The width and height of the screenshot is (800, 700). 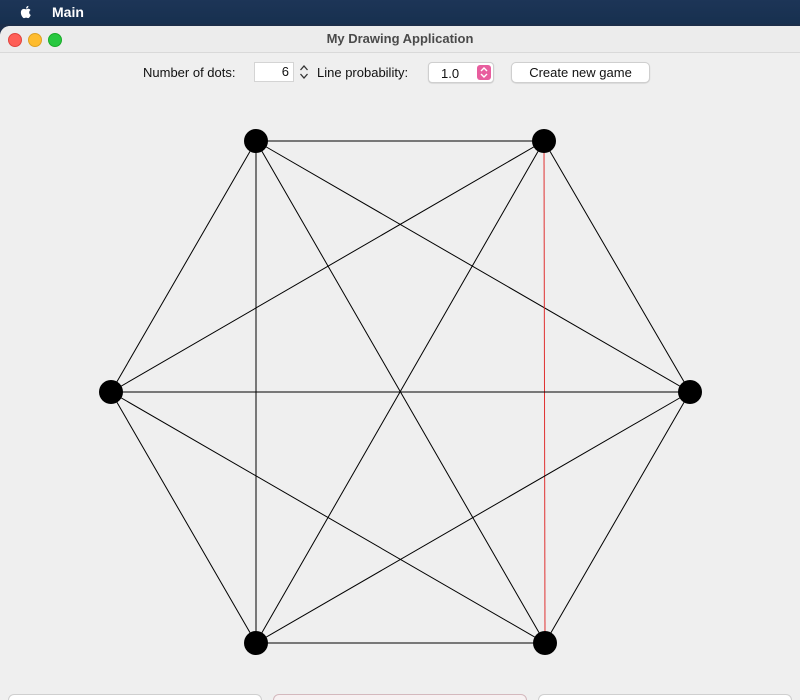 I want to click on apple-icon, so click(x=26, y=12).